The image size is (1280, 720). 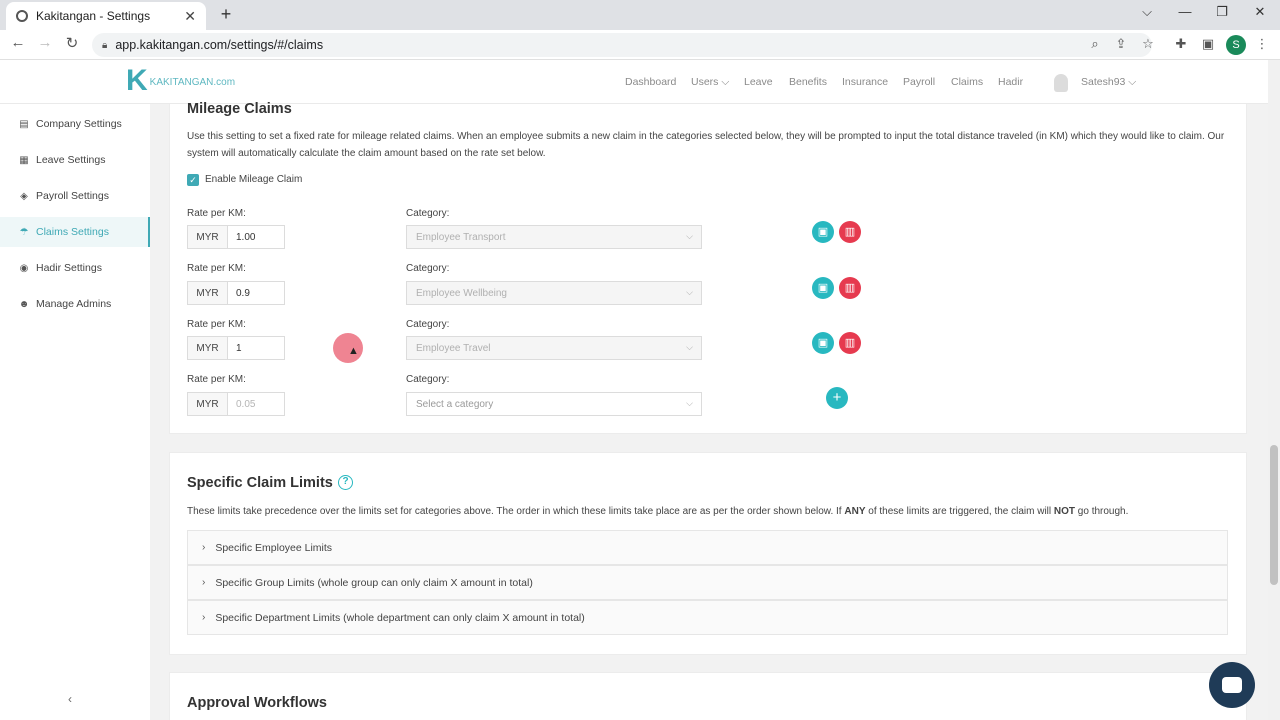 I want to click on sidebar-item-label: Claims Settings, so click(x=72, y=232).